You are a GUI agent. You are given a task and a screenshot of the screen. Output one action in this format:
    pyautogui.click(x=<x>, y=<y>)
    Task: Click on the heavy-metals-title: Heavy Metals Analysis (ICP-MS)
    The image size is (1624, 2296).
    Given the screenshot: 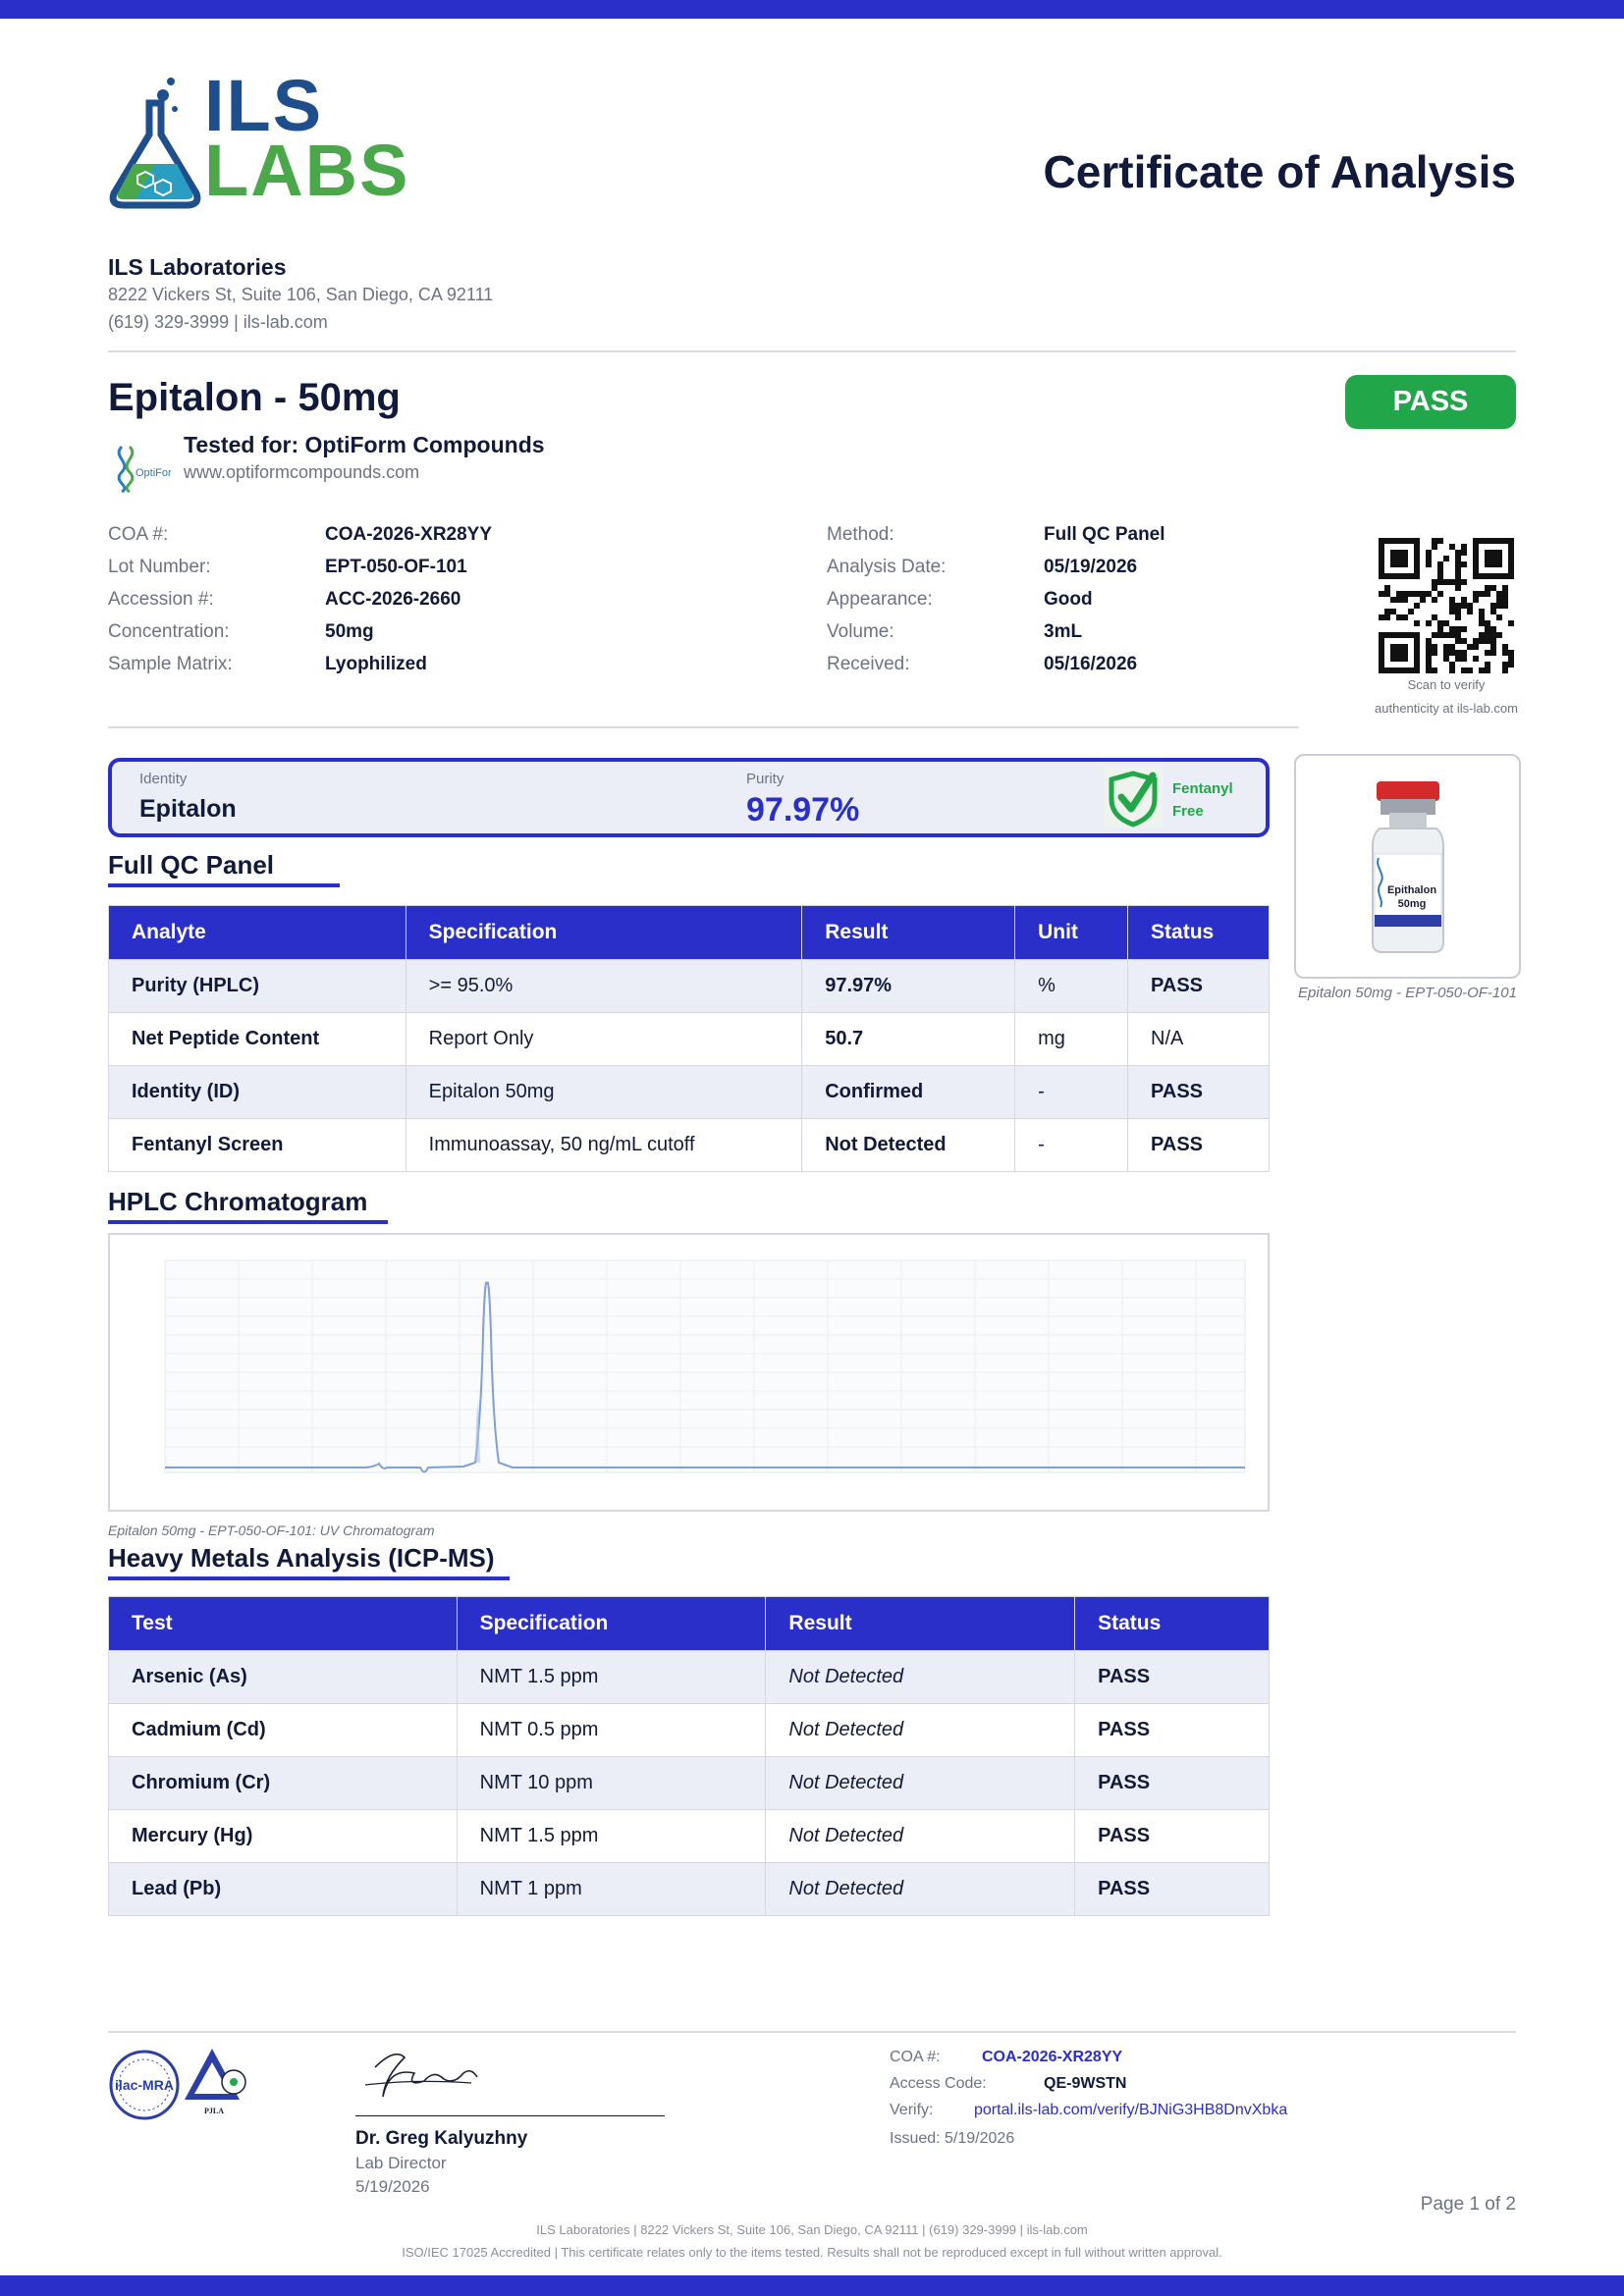 What is the action you would take?
    pyautogui.click(x=301, y=1558)
    